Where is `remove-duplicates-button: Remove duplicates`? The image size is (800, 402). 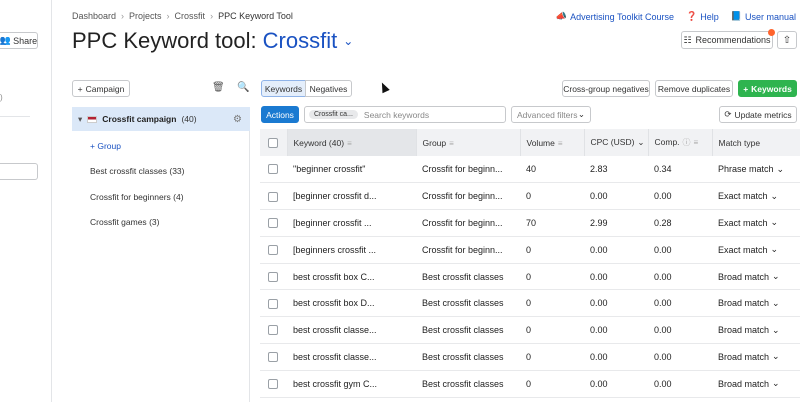
remove-duplicates-button: Remove duplicates is located at coordinates (694, 88).